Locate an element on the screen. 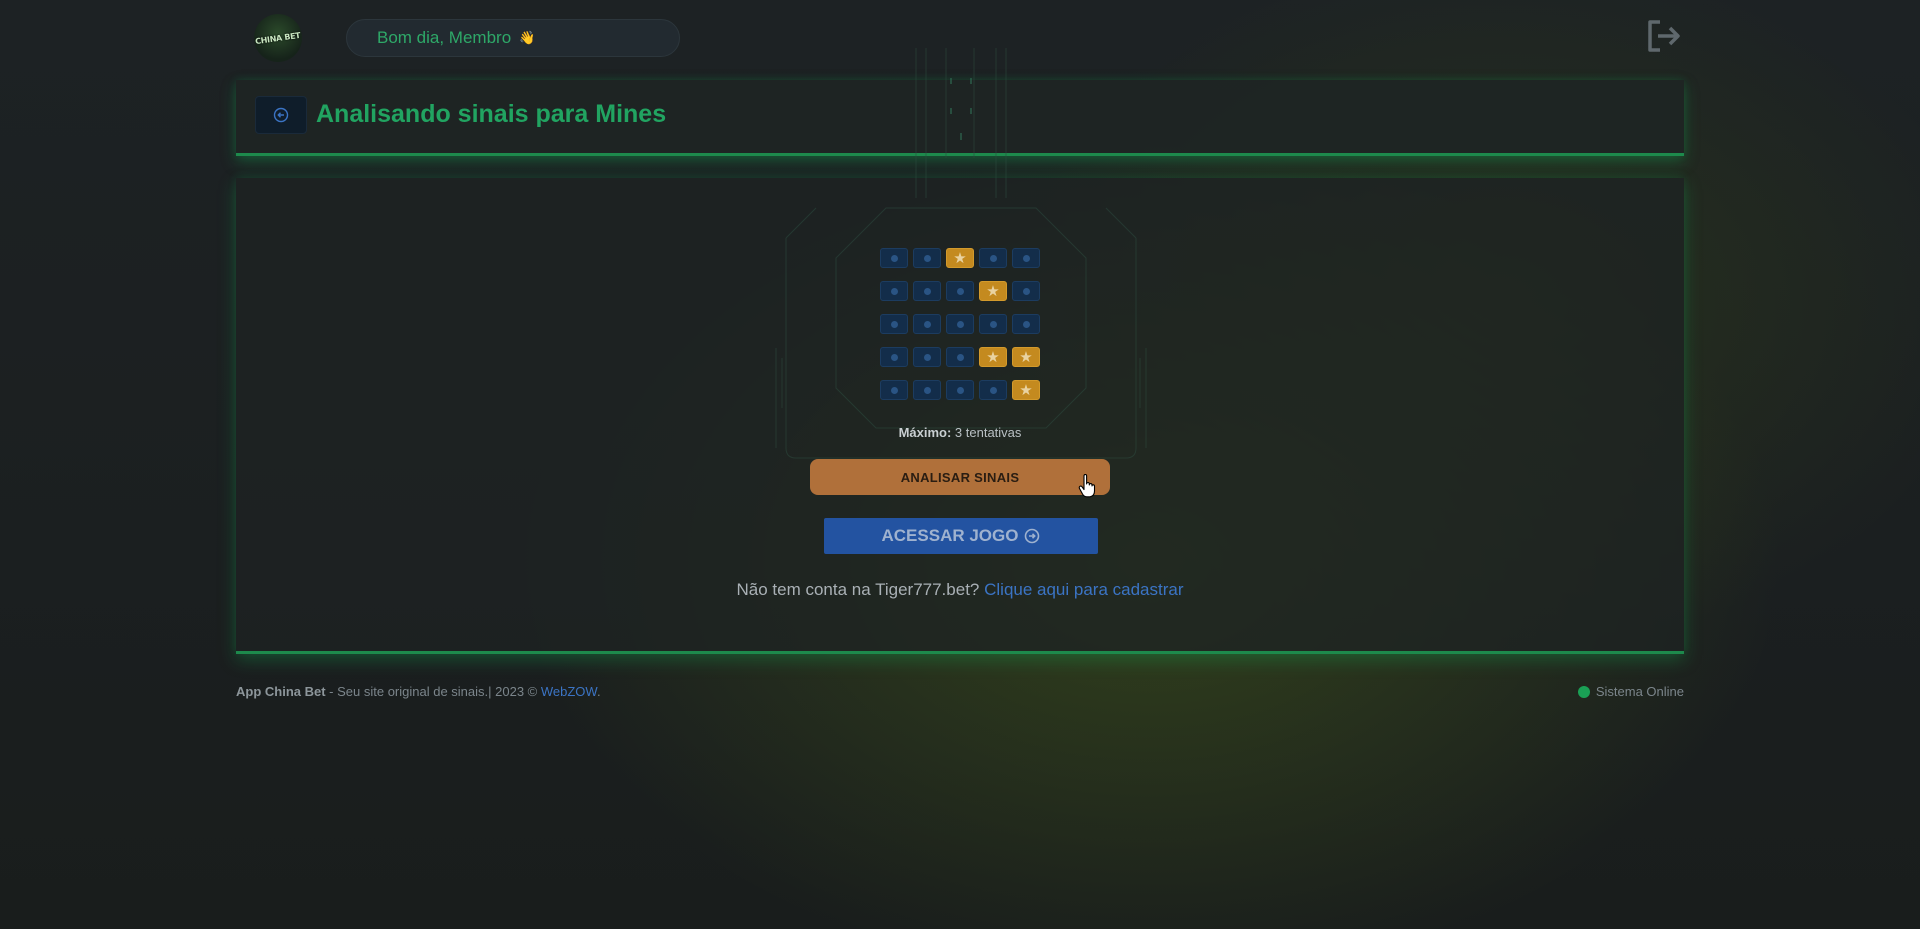 The image size is (1920, 929). max-attempts-value: 3 tentativas is located at coordinates (988, 432).